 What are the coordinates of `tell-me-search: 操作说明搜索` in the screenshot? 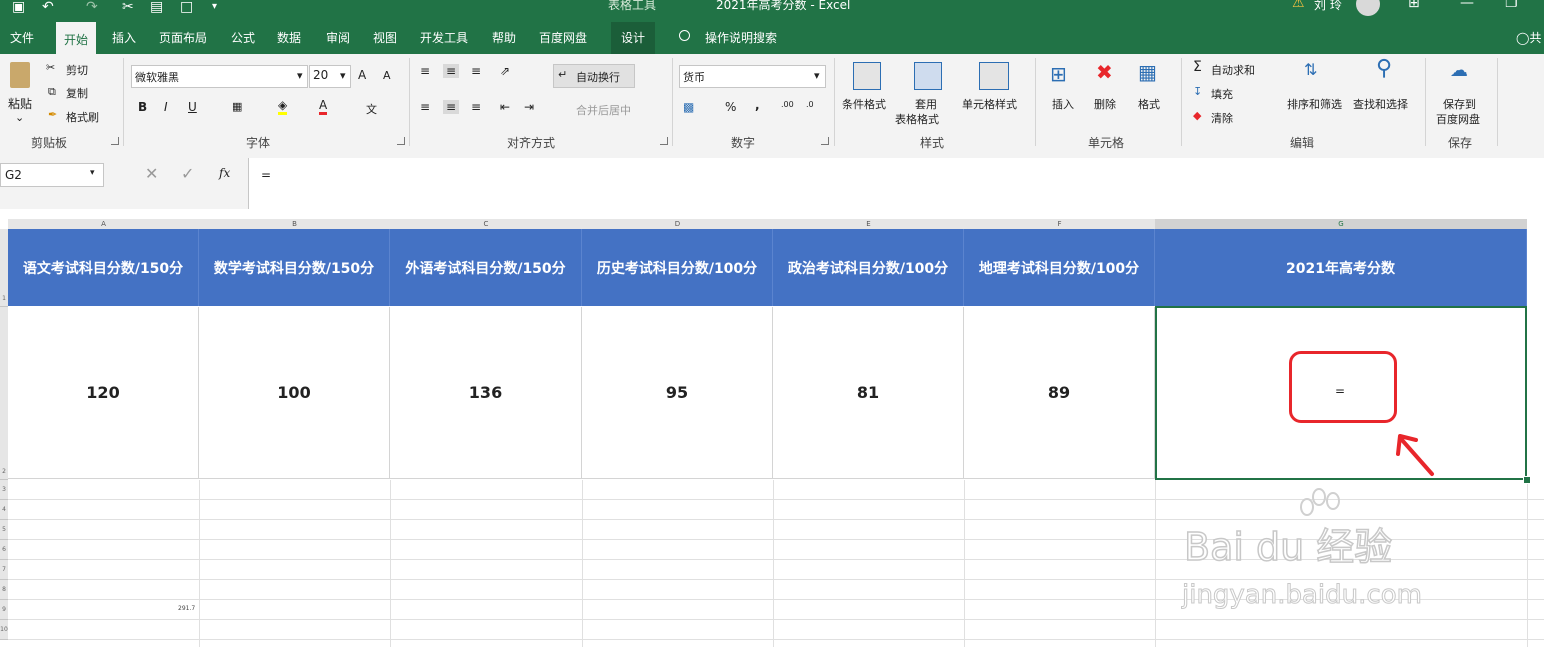 It's located at (741, 38).